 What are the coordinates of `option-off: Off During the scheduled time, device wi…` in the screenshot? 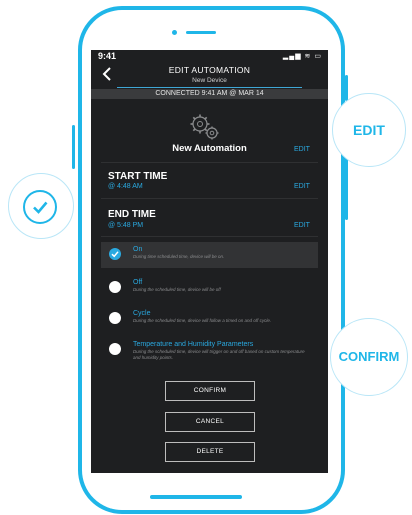 It's located at (209, 288).